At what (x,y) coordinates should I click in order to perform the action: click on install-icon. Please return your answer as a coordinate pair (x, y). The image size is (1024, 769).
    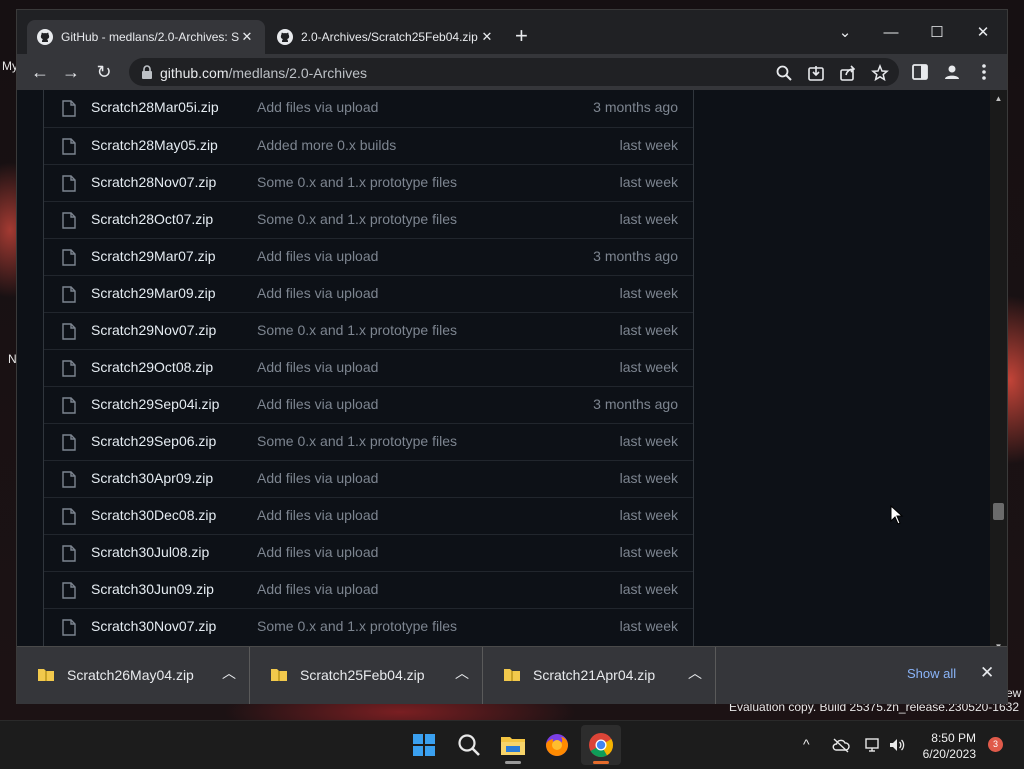
    Looking at the image, I should click on (816, 73).